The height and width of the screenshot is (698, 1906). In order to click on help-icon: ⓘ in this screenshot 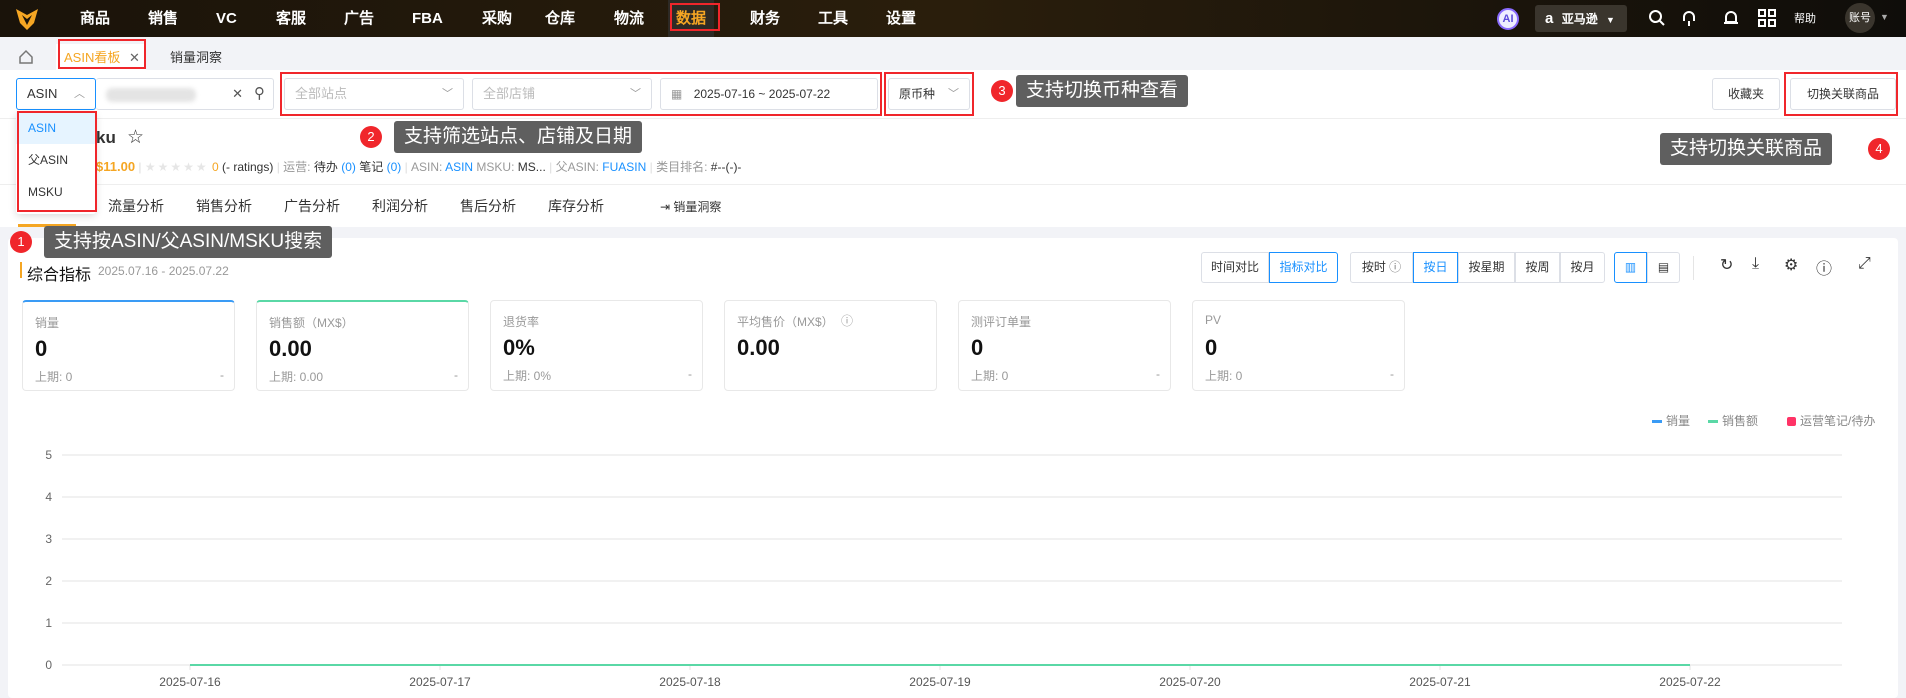, I will do `click(1824, 267)`.